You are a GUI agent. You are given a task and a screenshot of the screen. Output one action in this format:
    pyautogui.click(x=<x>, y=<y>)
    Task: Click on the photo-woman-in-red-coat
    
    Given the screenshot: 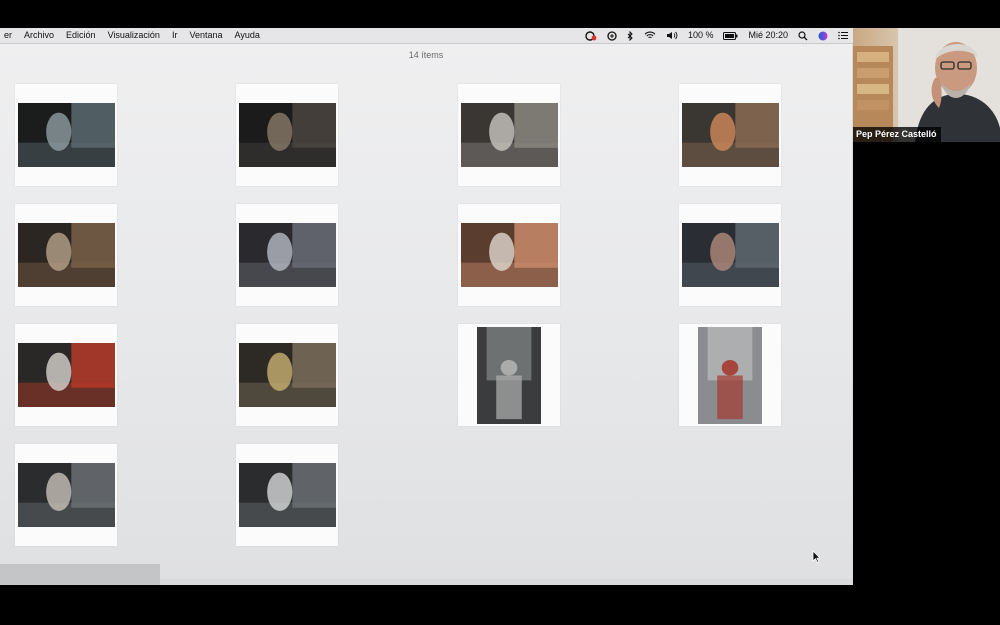 What is the action you would take?
    pyautogui.click(x=730, y=375)
    